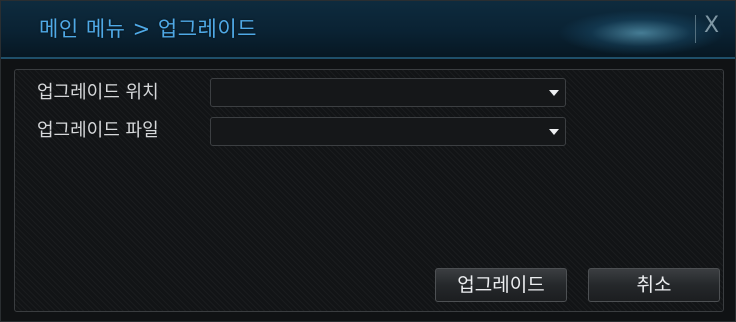 The image size is (736, 322). What do you see at coordinates (695, 29) in the screenshot?
I see `title-separator` at bounding box center [695, 29].